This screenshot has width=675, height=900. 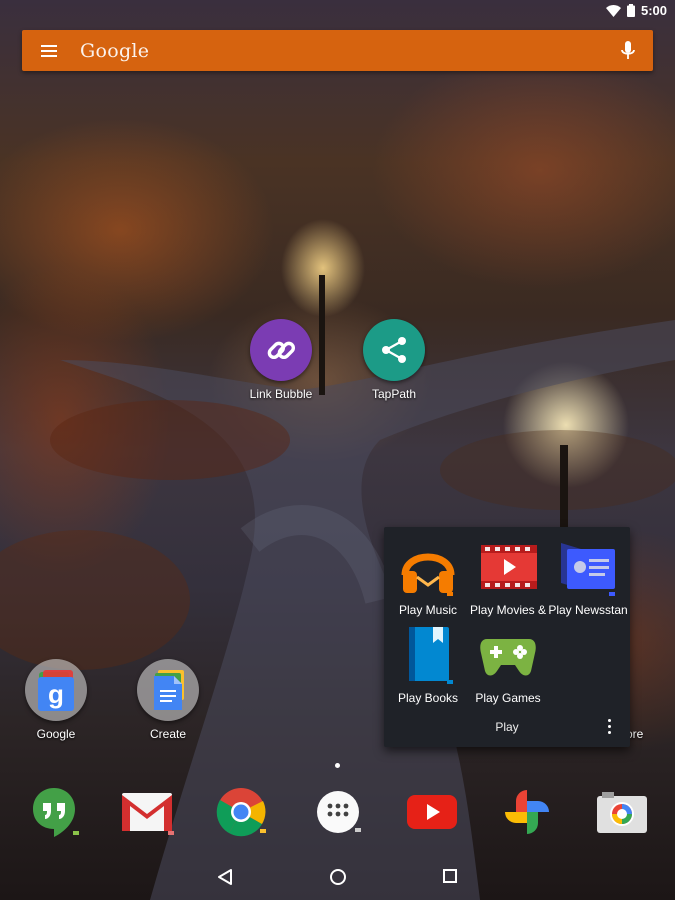 I want to click on app-play-books: Play Books, so click(x=428, y=665).